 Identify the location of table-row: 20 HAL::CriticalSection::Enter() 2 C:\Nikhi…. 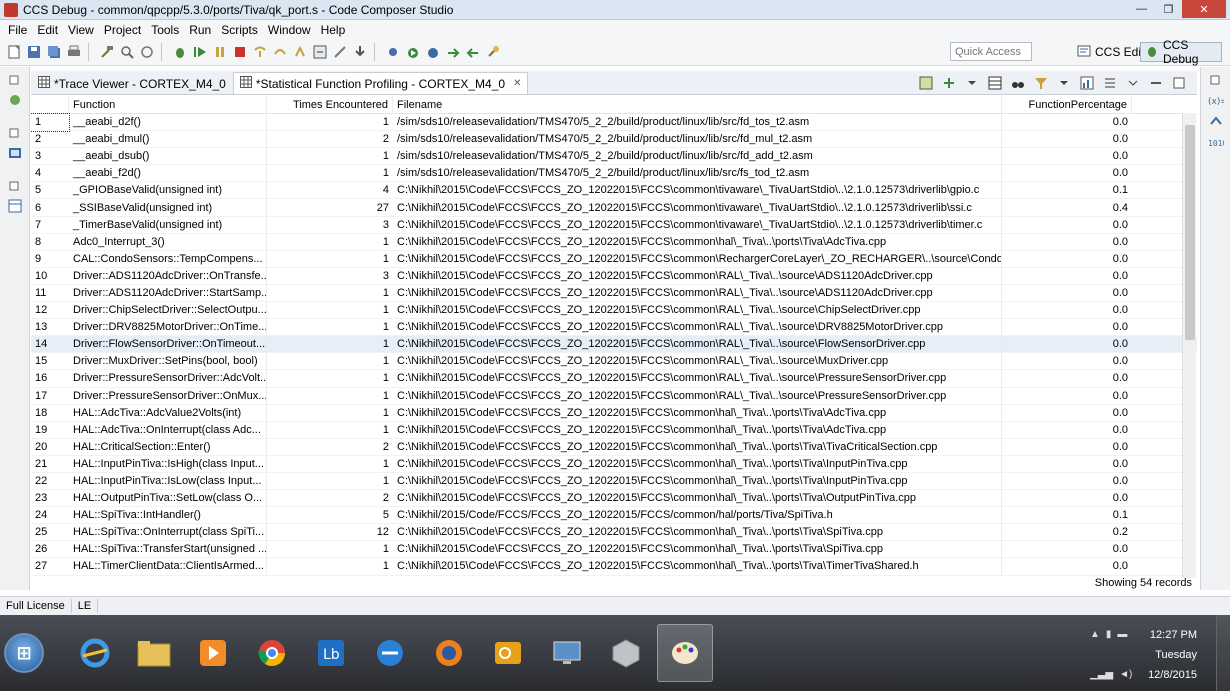
(614, 447).